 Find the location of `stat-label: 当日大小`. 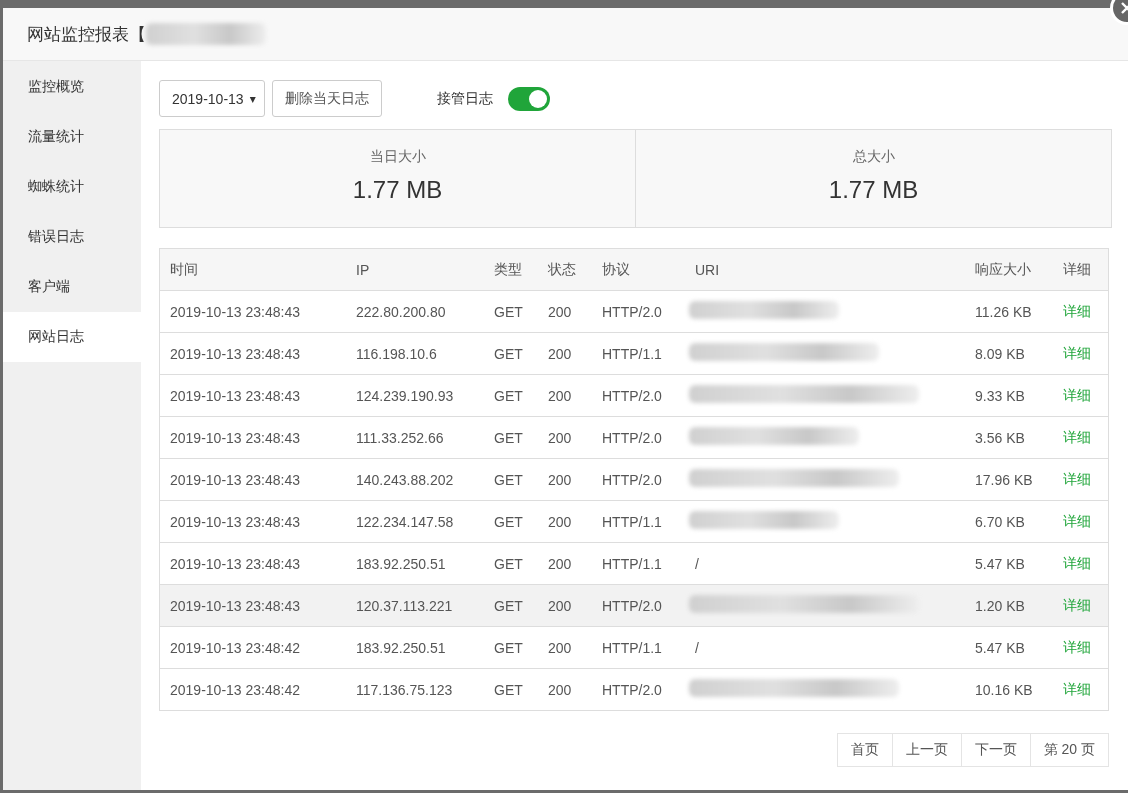

stat-label: 当日大小 is located at coordinates (397, 157).